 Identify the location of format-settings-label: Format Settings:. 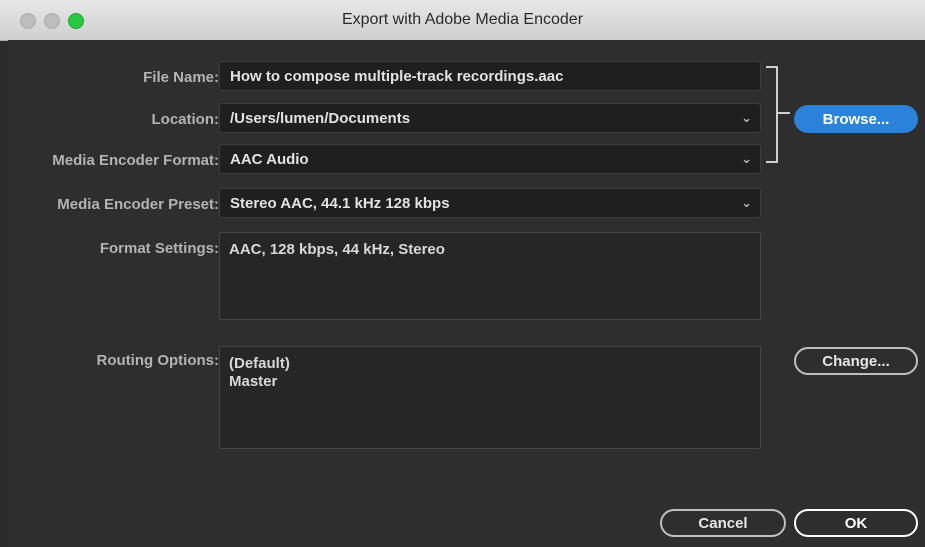
(159, 248).